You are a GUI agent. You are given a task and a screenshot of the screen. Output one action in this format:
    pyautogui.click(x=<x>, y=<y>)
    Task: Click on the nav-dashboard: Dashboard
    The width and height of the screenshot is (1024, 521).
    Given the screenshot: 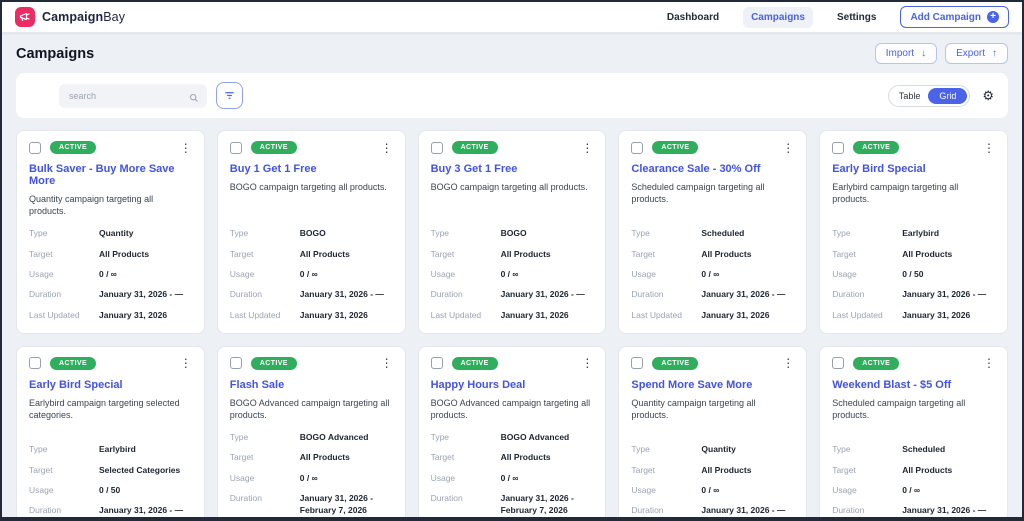 What is the action you would take?
    pyautogui.click(x=693, y=17)
    